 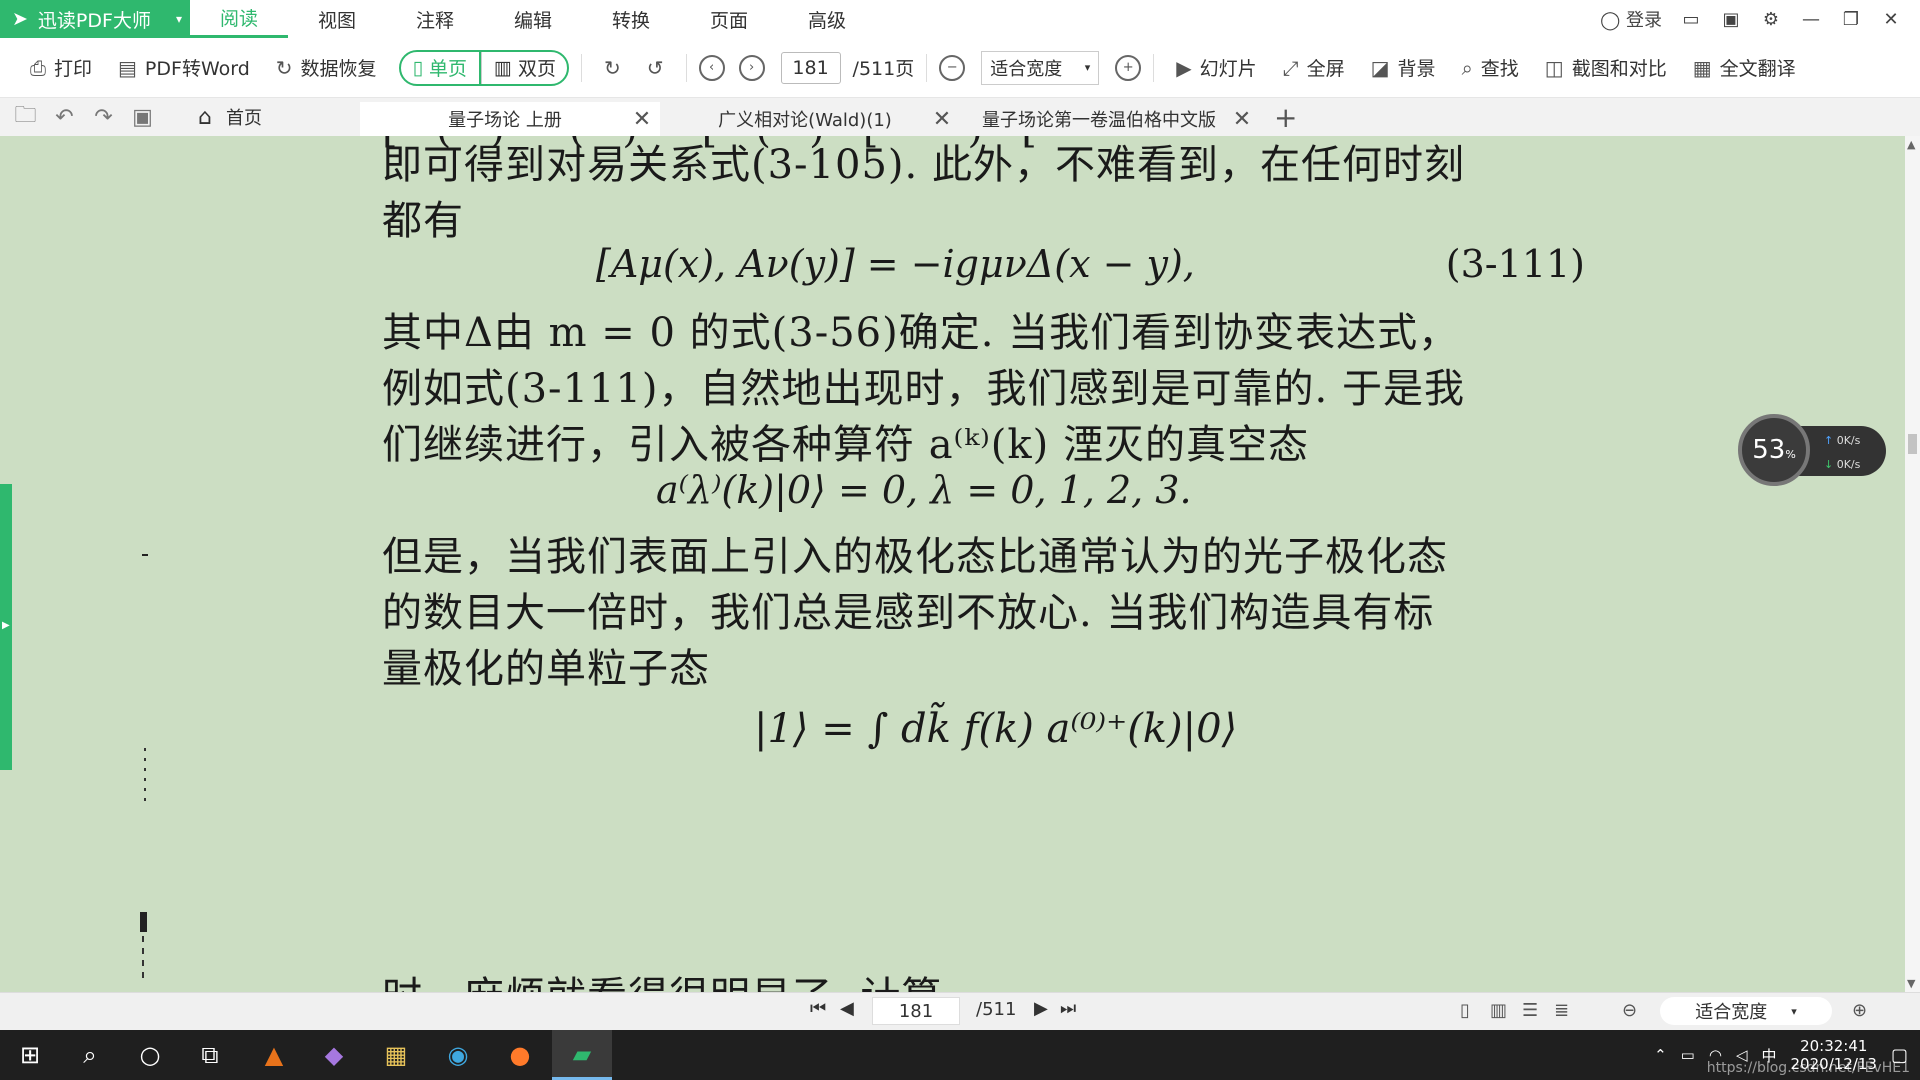 What do you see at coordinates (1829, 464) in the screenshot?
I see `arrow-down-icon: ↓` at bounding box center [1829, 464].